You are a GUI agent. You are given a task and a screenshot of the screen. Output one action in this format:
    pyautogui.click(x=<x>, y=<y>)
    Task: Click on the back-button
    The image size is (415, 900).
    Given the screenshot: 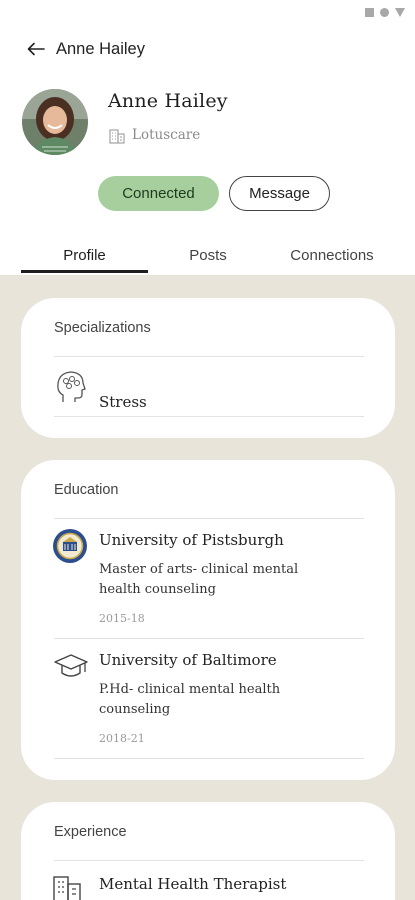 What is the action you would take?
    pyautogui.click(x=36, y=49)
    